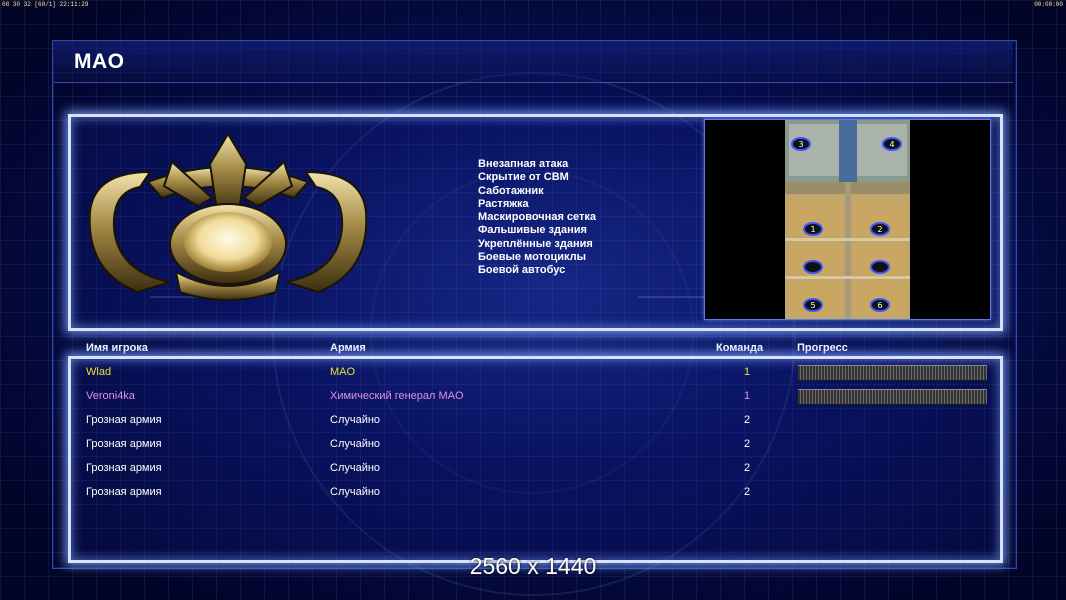  I want to click on start-position-5: 5, so click(812, 305).